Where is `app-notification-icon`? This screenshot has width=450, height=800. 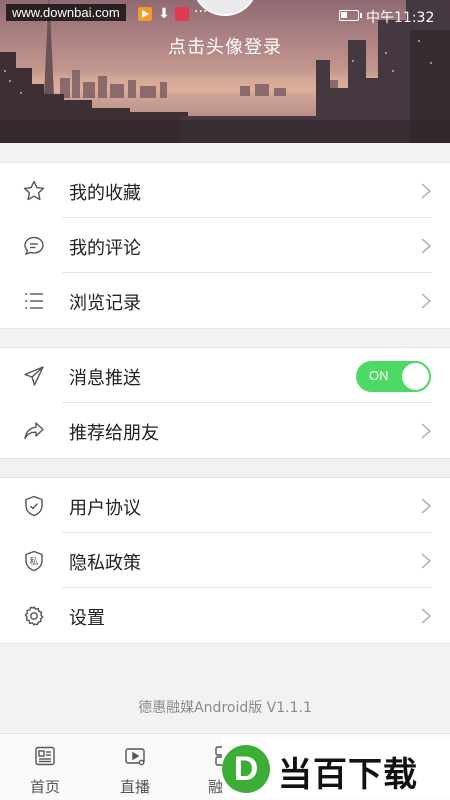 app-notification-icon is located at coordinates (182, 14).